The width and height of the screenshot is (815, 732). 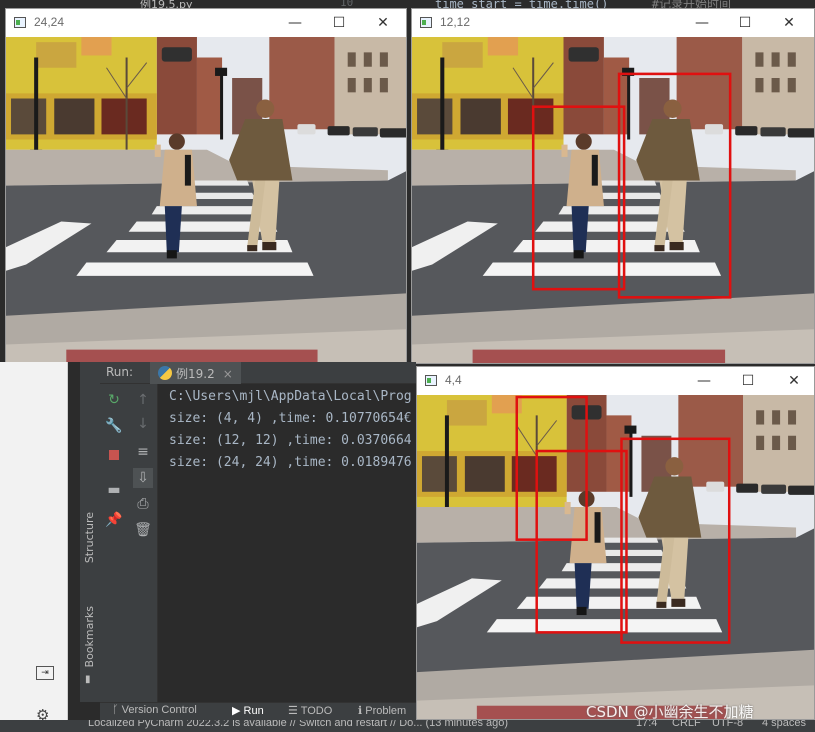 I want to click on console-line: size: (12, 12) ,time: 0.0370664, so click(x=290, y=440).